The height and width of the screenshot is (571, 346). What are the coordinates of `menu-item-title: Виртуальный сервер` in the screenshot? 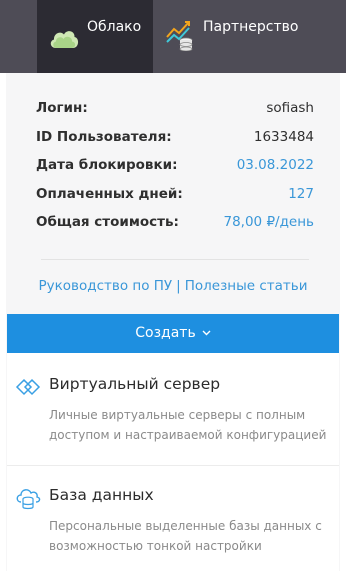 It's located at (135, 384).